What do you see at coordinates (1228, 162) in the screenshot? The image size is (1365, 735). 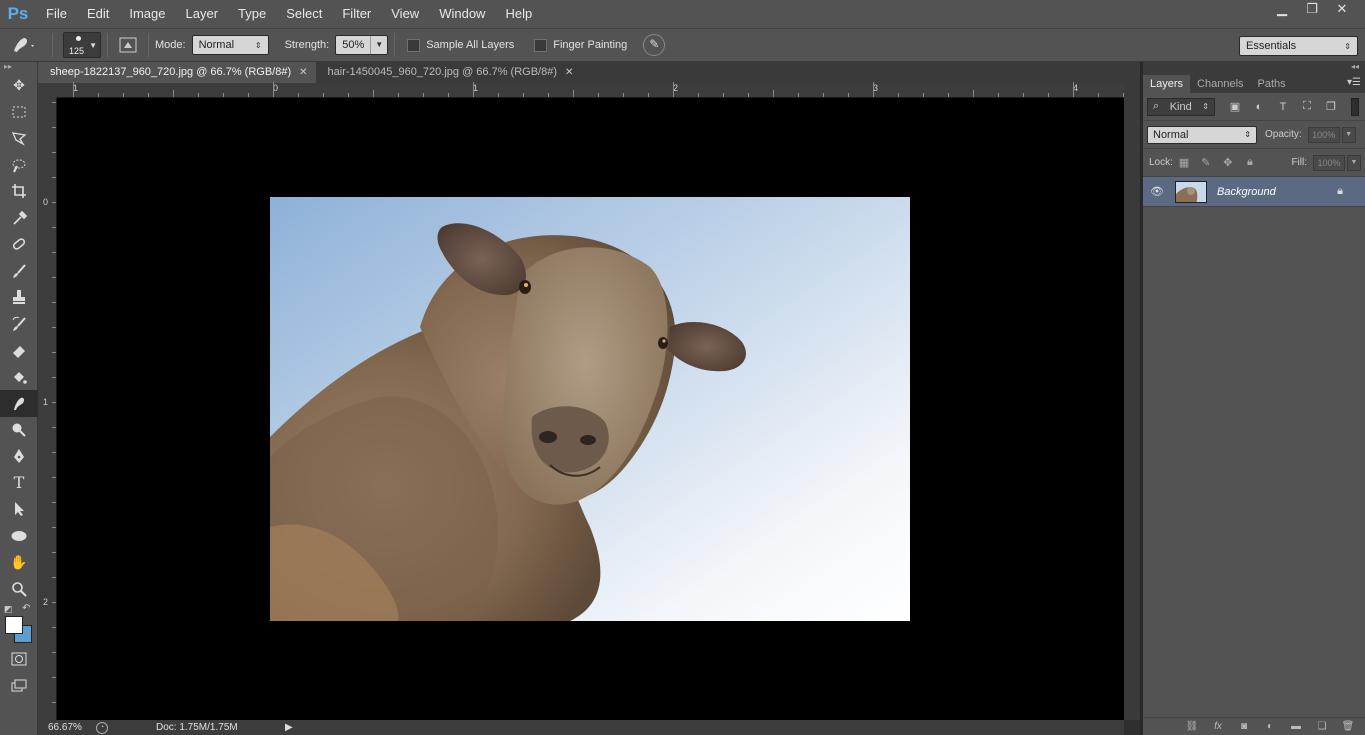 I see `lock-position-icon: ✥` at bounding box center [1228, 162].